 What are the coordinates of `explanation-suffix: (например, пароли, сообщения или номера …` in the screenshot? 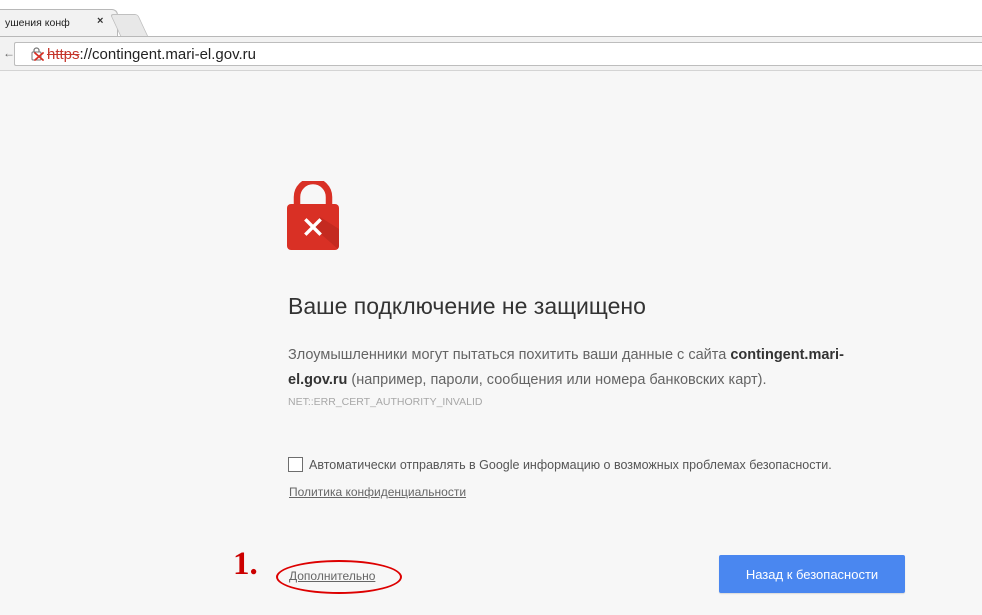 It's located at (557, 380).